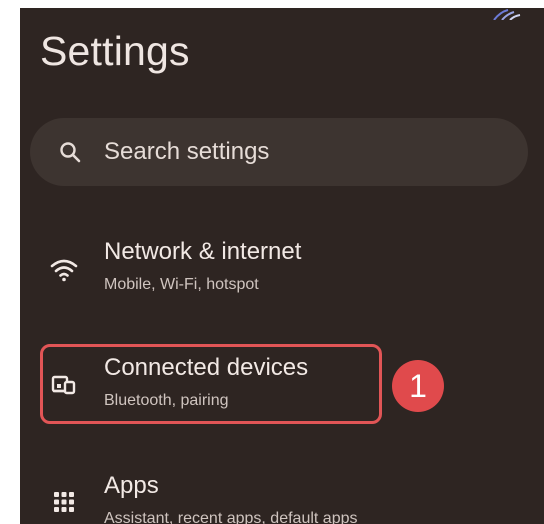 The height and width of the screenshot is (524, 544). Describe the element at coordinates (115, 51) in the screenshot. I see `page-title: Settings` at that location.